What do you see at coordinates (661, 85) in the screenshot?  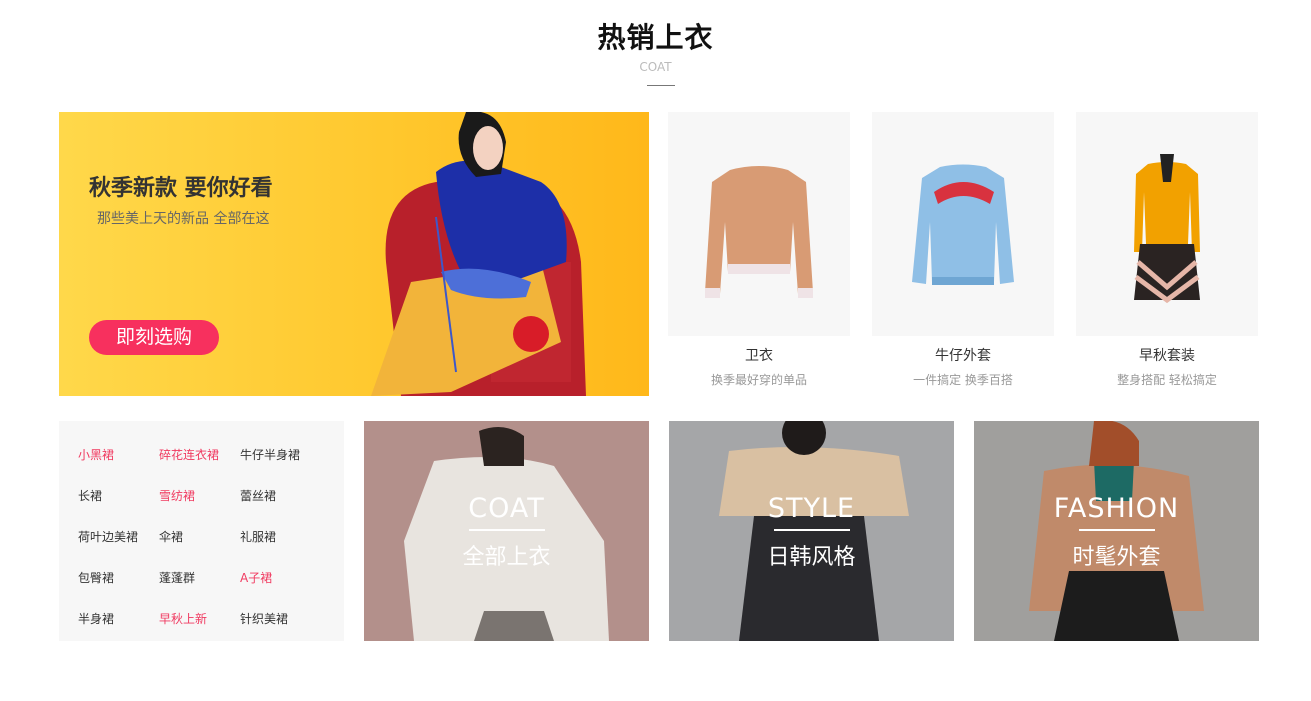 I see `title-divider` at bounding box center [661, 85].